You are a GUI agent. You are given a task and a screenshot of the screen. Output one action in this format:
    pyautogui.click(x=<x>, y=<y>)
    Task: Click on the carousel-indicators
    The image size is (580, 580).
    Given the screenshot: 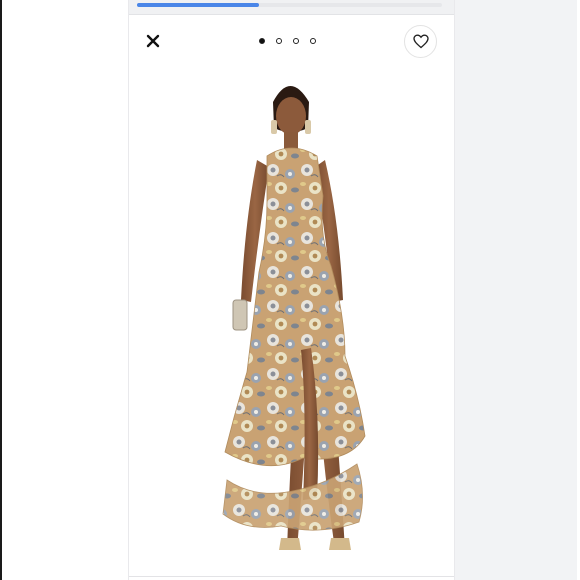 What is the action you would take?
    pyautogui.click(x=287, y=42)
    